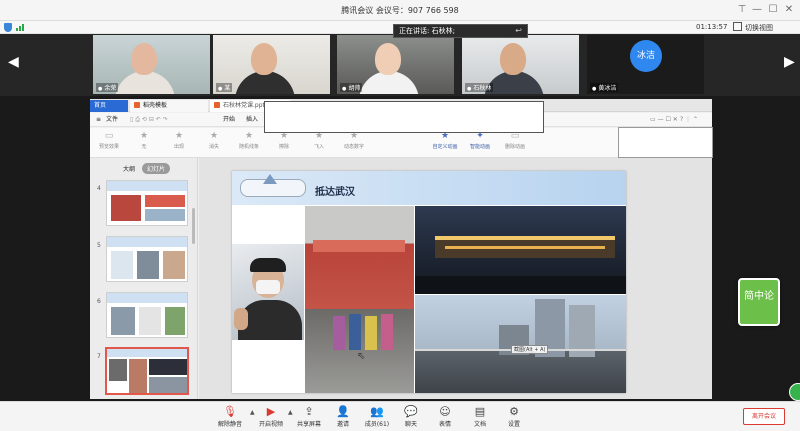  Describe the element at coordinates (411, 411) in the screenshot. I see `chat-icon: 💬` at that location.